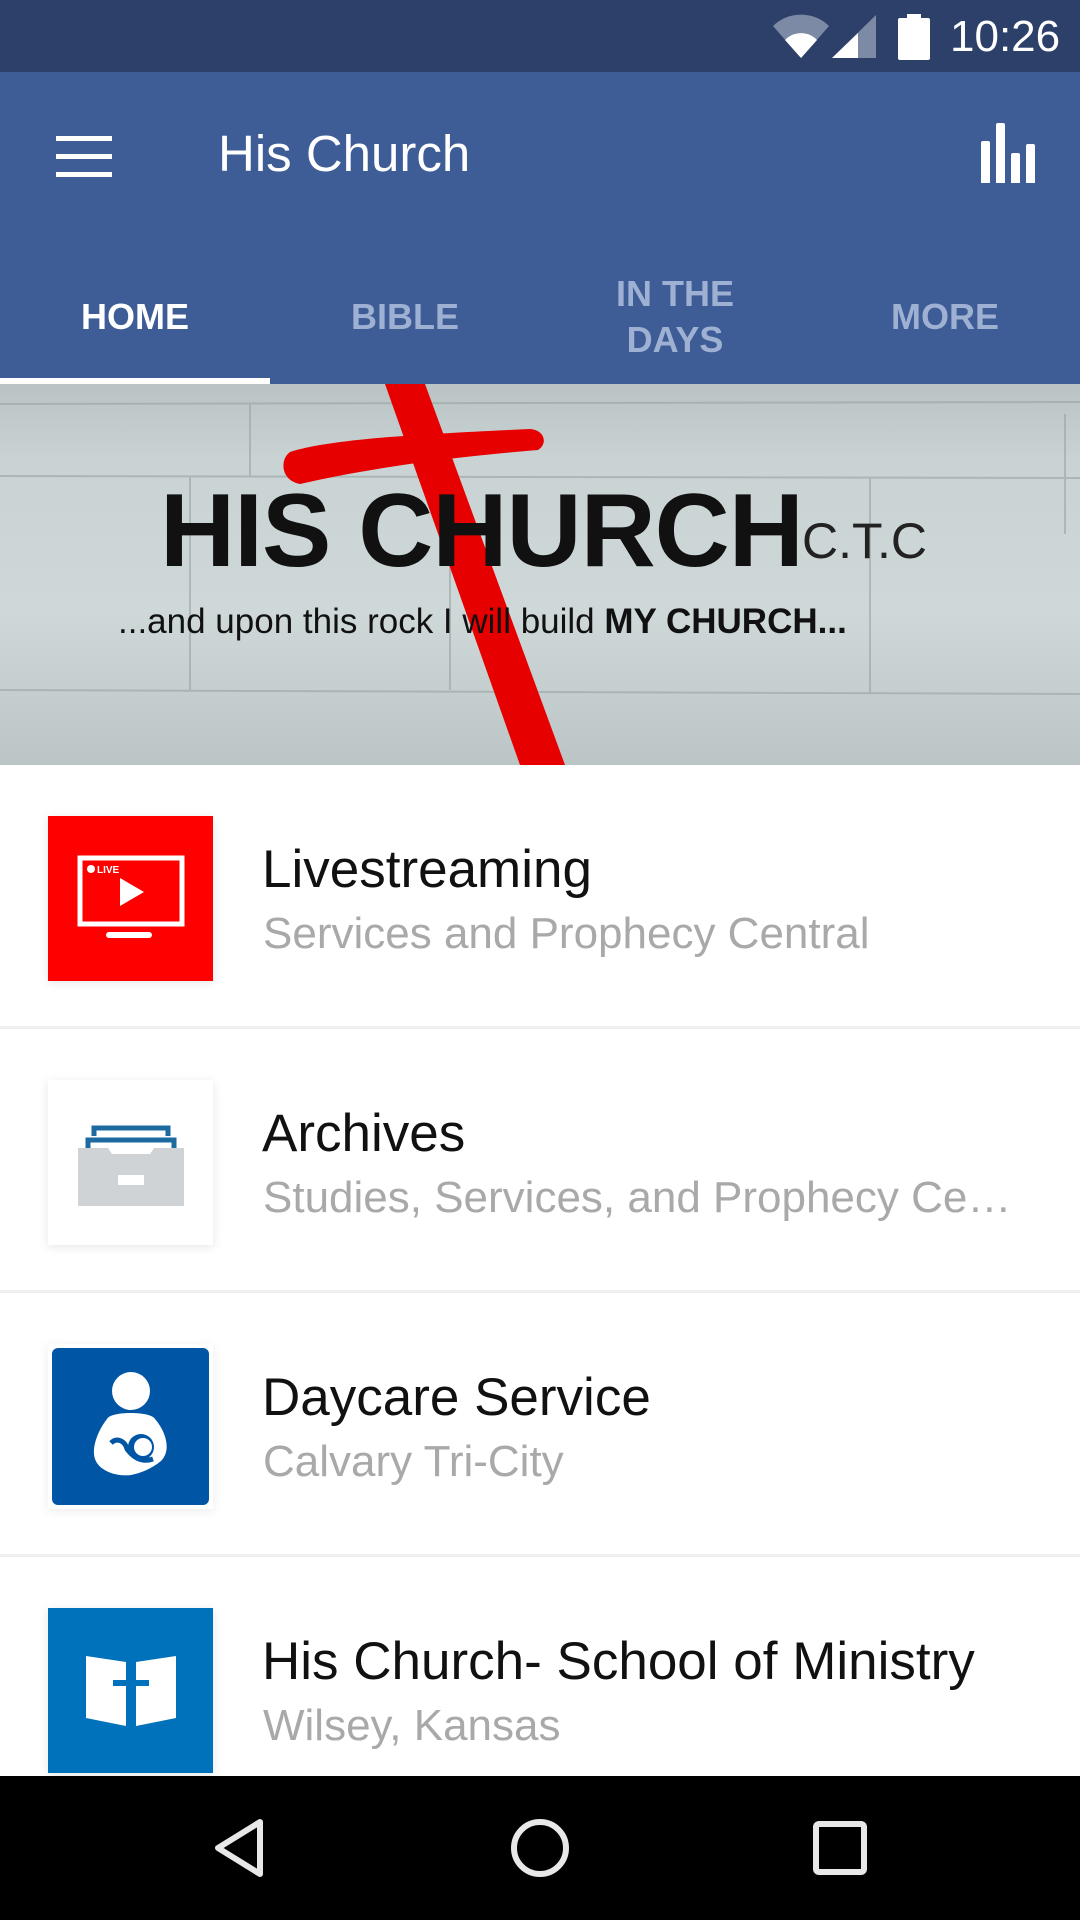 This screenshot has height=1920, width=1080. I want to click on tagline-plain: ...and upon this rock I will build, so click(361, 621).